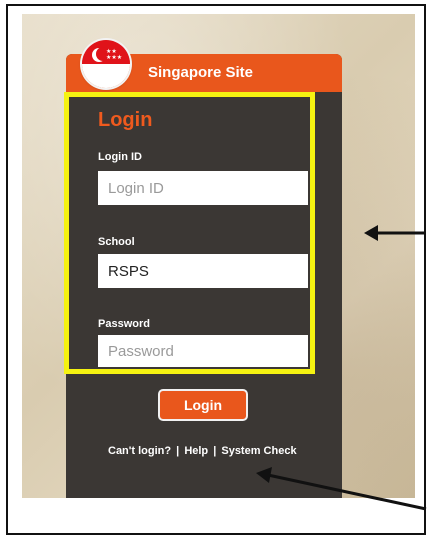  I want to click on login-heading: Login, so click(125, 120).